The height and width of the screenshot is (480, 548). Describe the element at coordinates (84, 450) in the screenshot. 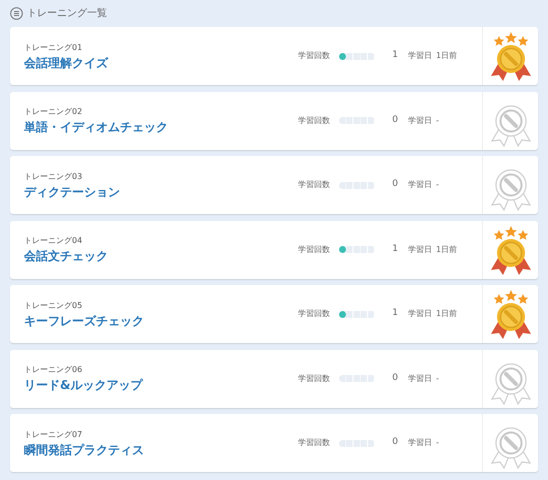

I see `training-title: 瞬間発話プラクティス` at that location.